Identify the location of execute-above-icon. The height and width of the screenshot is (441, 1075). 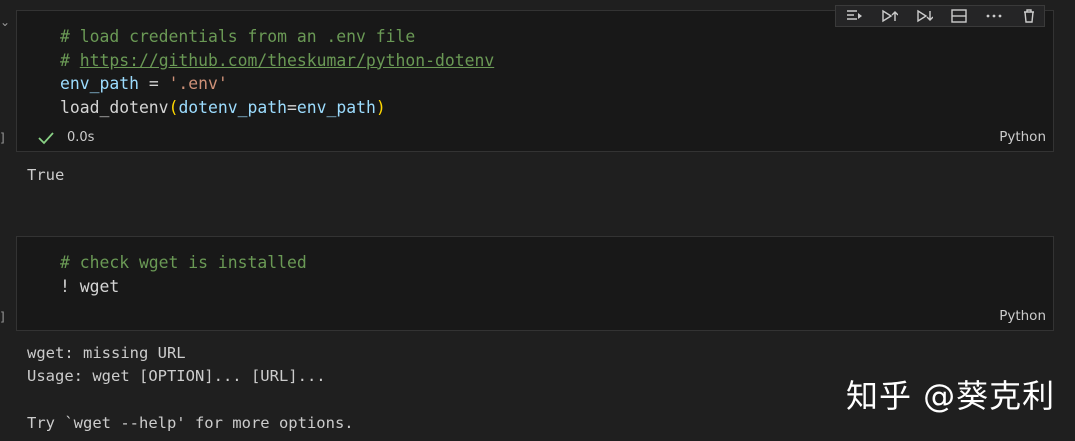
(889, 16).